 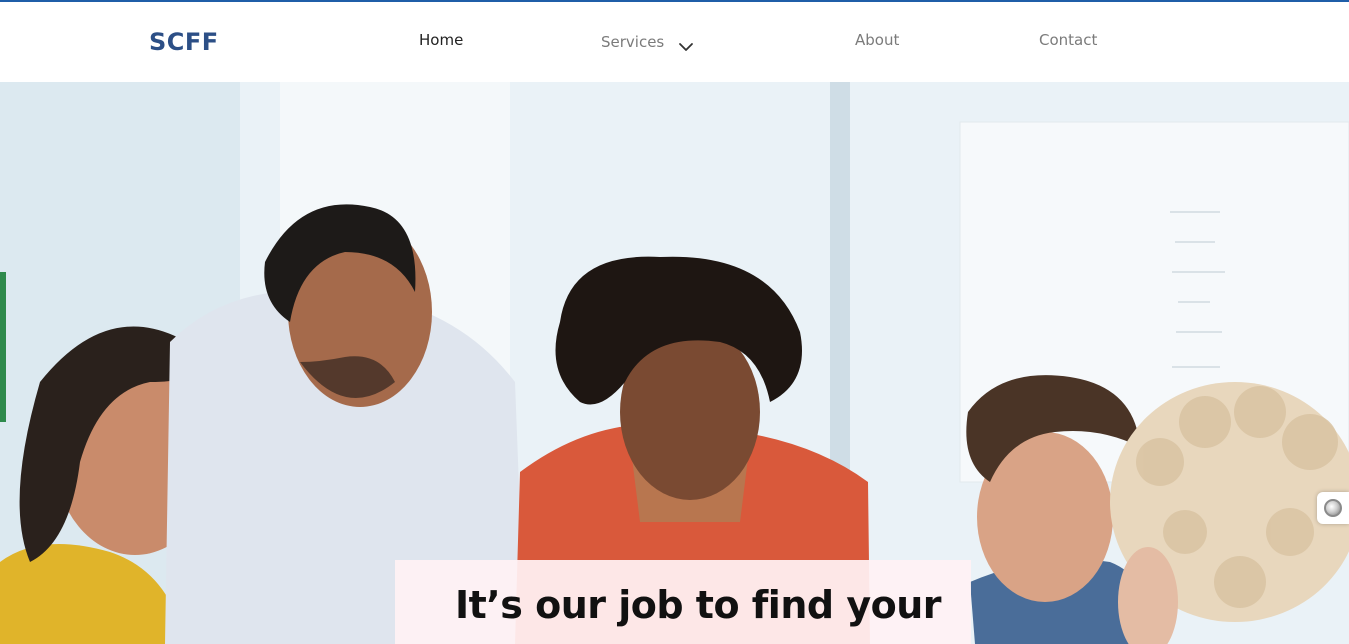 I want to click on nav-services-link: Services, so click(x=647, y=42).